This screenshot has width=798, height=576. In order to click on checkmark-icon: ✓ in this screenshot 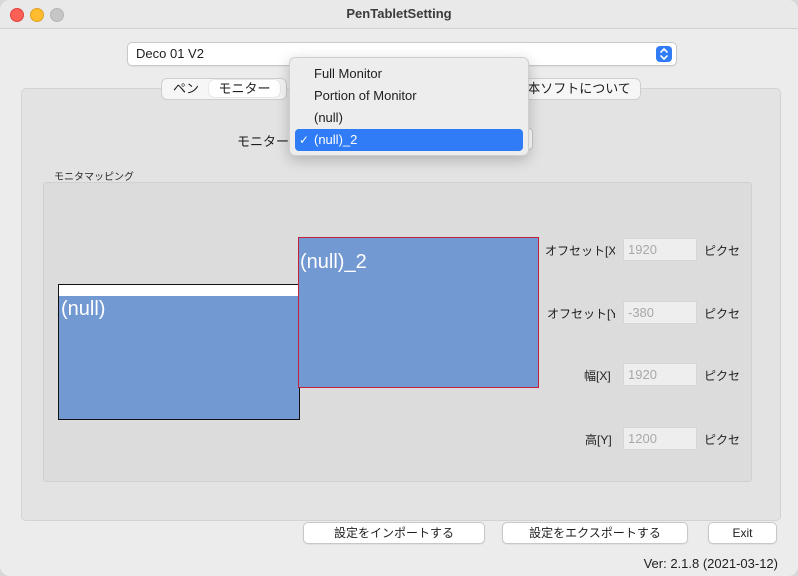, I will do `click(304, 140)`.